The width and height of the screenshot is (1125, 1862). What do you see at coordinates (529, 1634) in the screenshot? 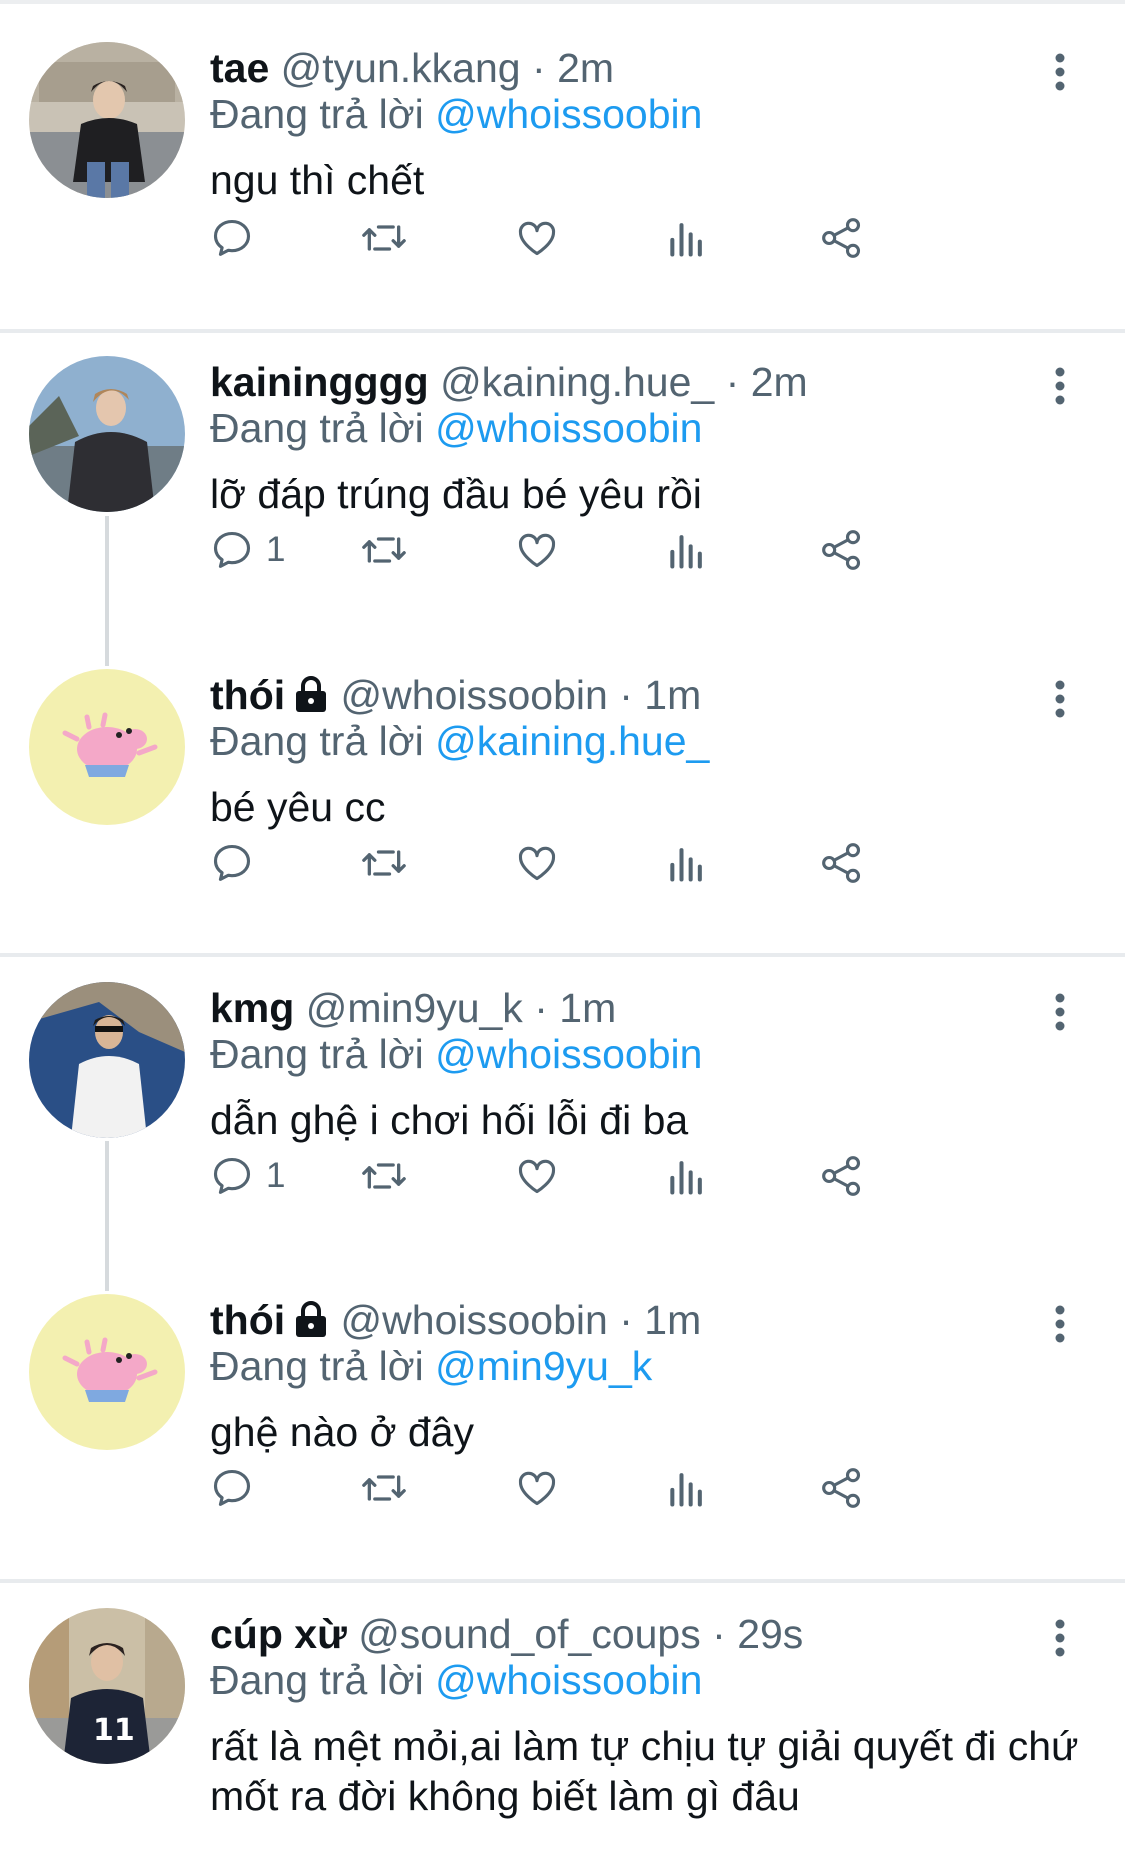
I see `username: @sound_of_coups` at bounding box center [529, 1634].